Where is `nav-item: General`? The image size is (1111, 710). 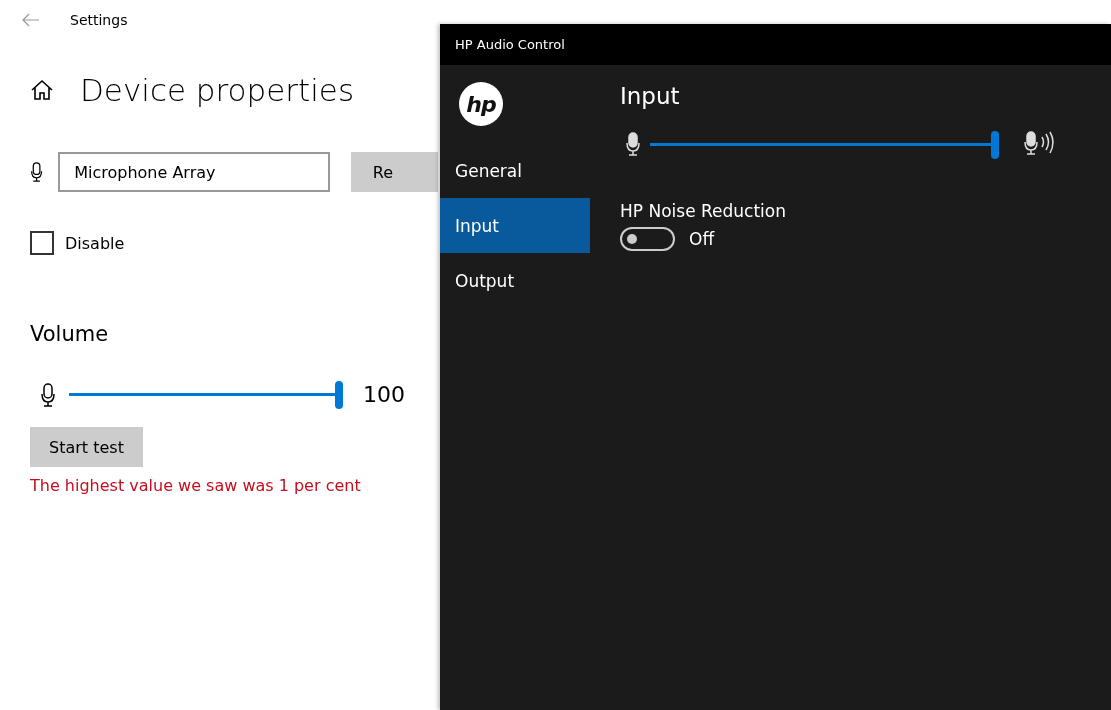 nav-item: General is located at coordinates (515, 170).